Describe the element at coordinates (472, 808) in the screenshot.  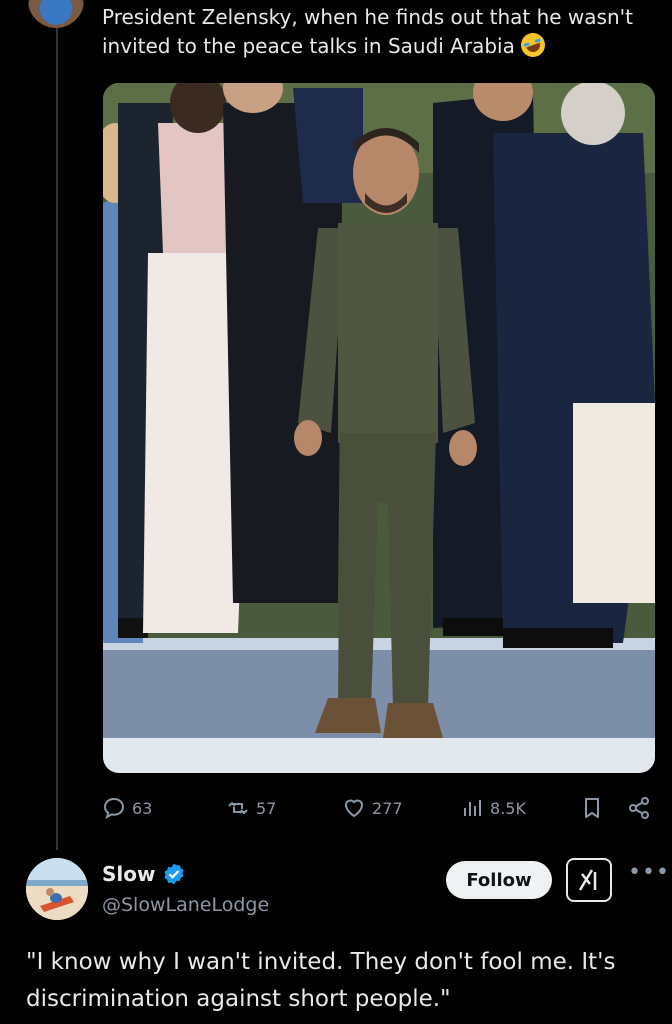
I see `views-chart-icon` at that location.